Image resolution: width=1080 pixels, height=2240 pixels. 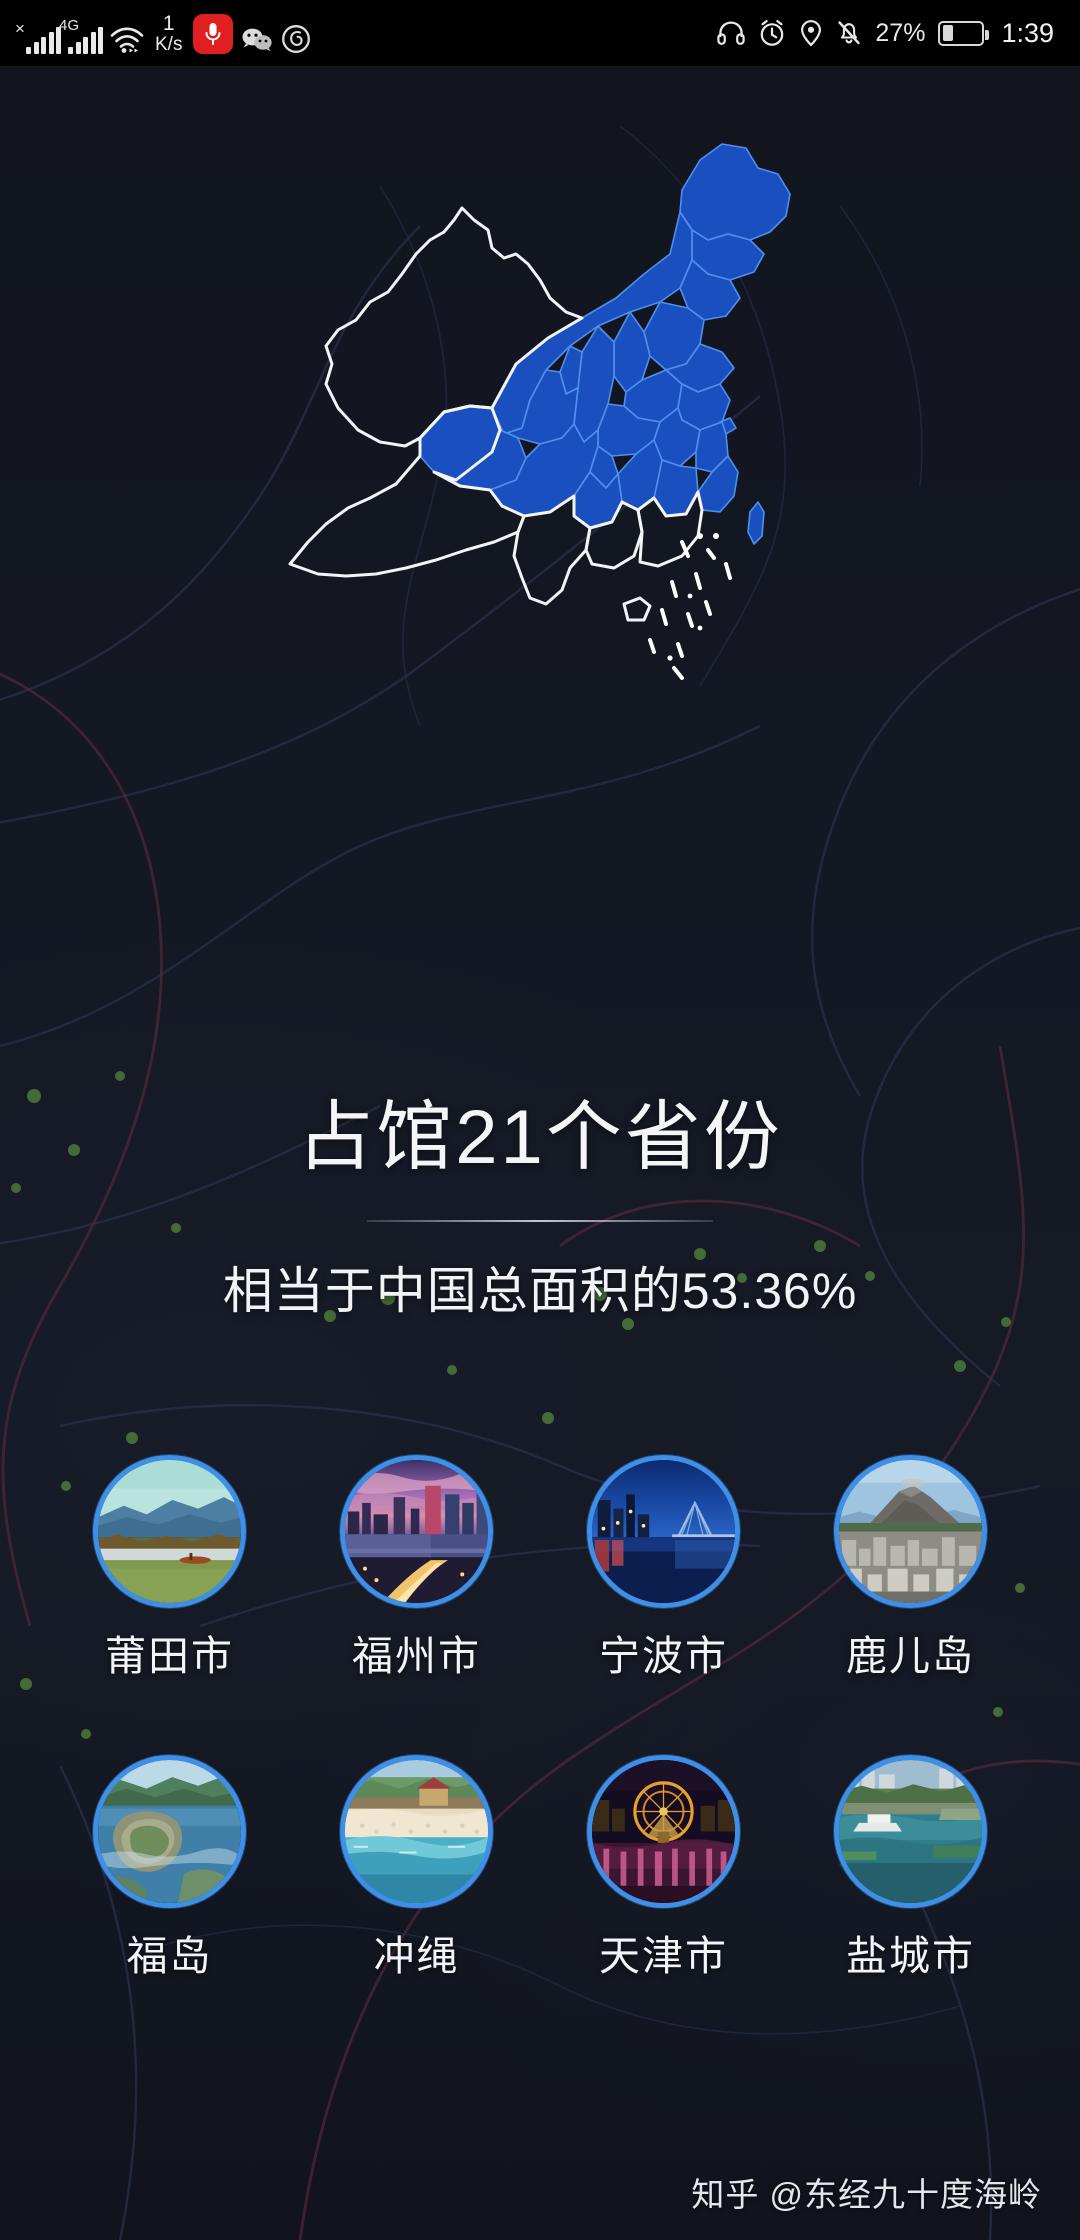 I want to click on city-cell: 冲绳, so click(x=416, y=1866).